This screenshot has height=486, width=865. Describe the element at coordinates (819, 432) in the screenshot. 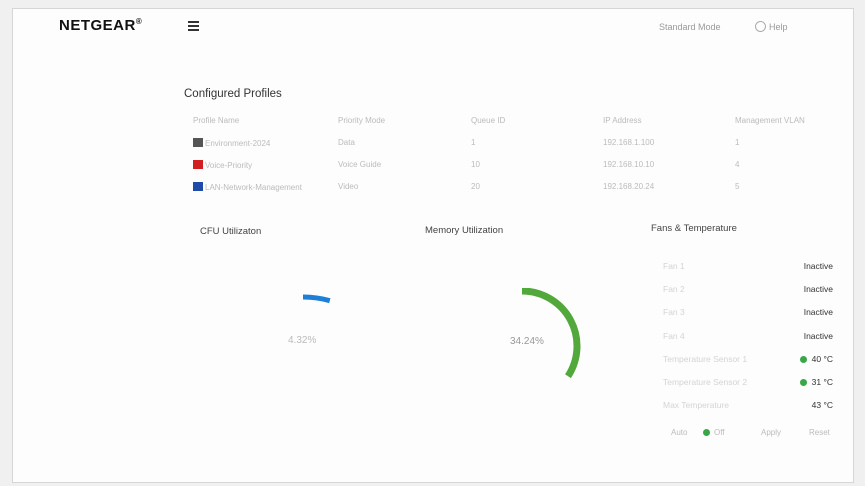

I see `reset-button: Reset` at that location.